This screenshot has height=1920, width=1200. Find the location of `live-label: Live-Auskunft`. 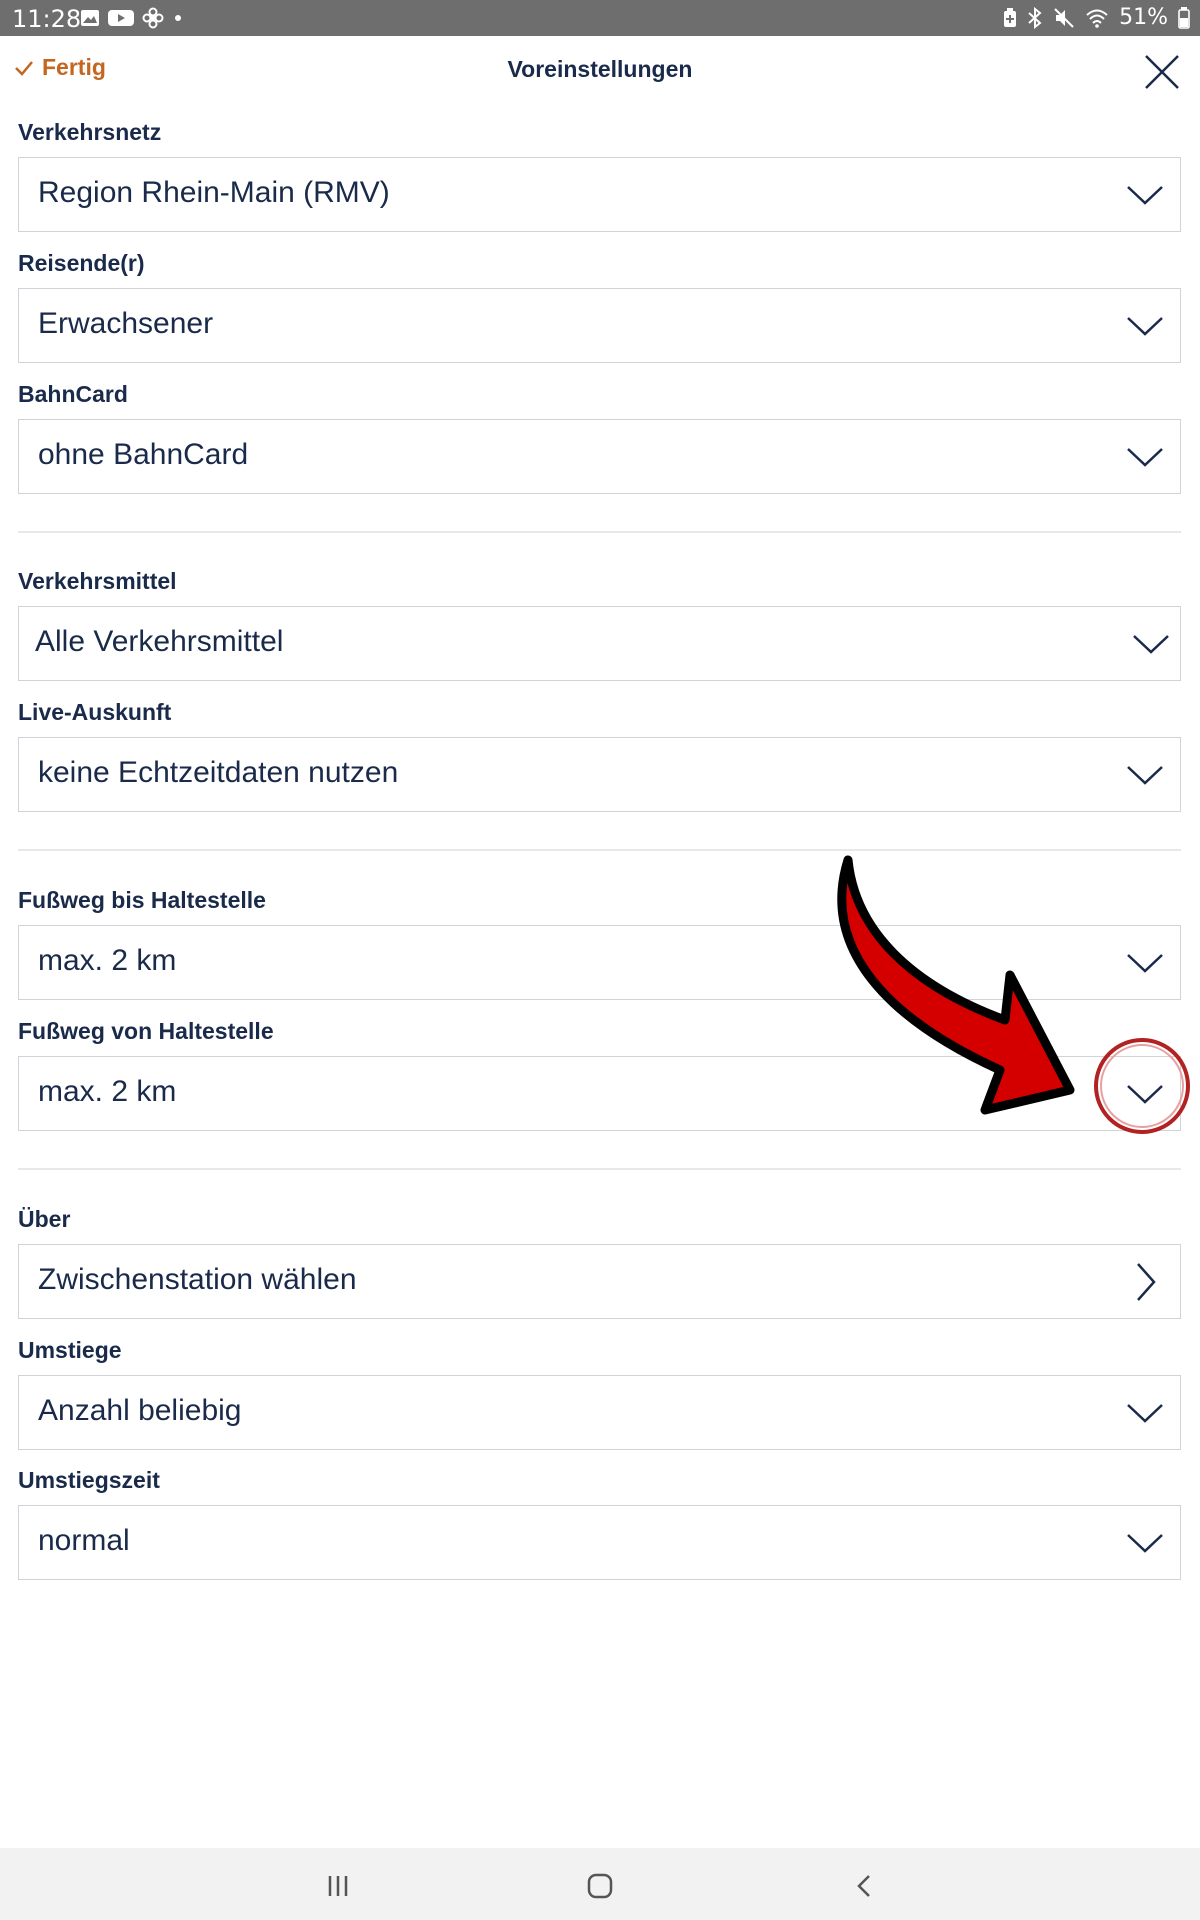

live-label: Live-Auskunft is located at coordinates (95, 712).